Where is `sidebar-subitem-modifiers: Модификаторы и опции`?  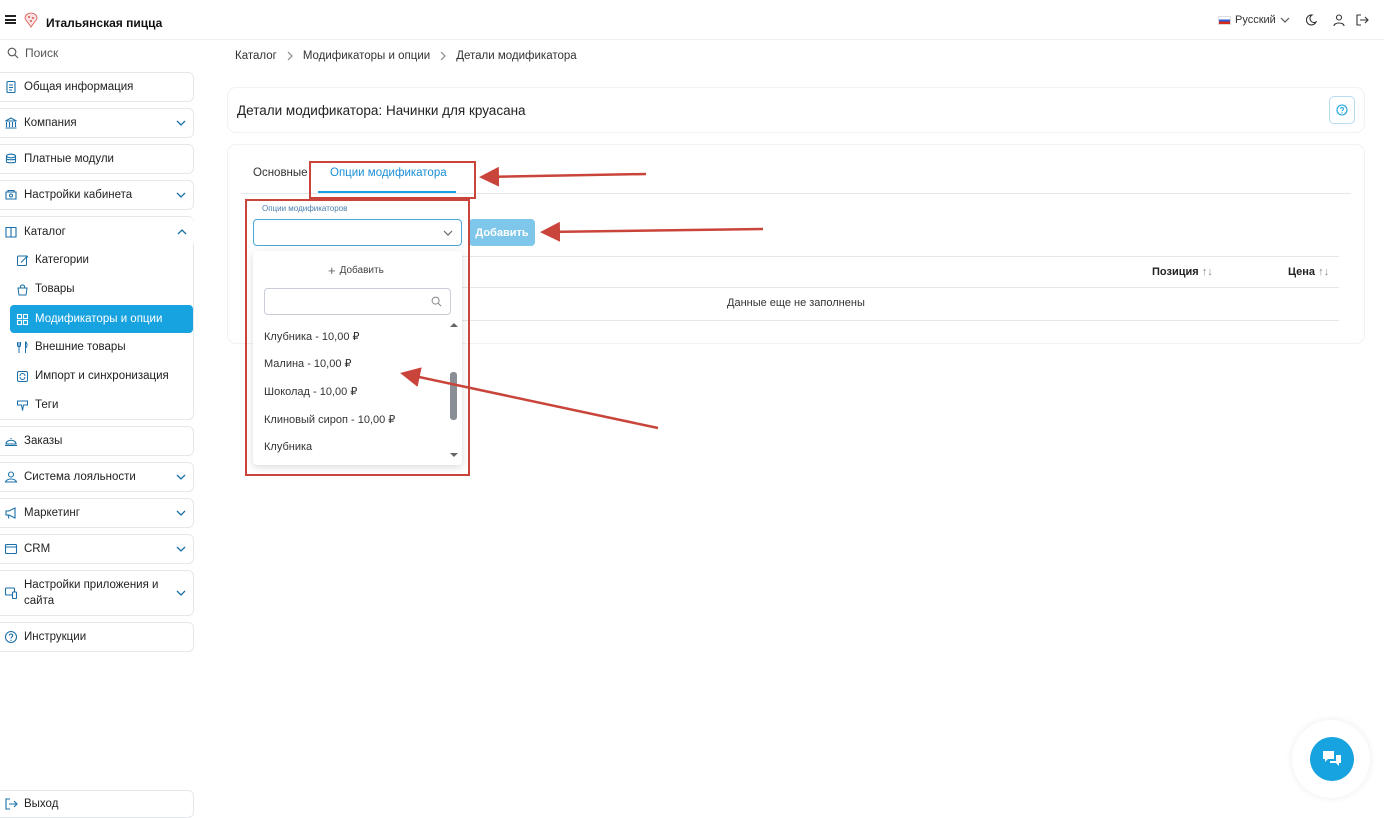 sidebar-subitem-modifiers: Модификаторы и опции is located at coordinates (101, 319).